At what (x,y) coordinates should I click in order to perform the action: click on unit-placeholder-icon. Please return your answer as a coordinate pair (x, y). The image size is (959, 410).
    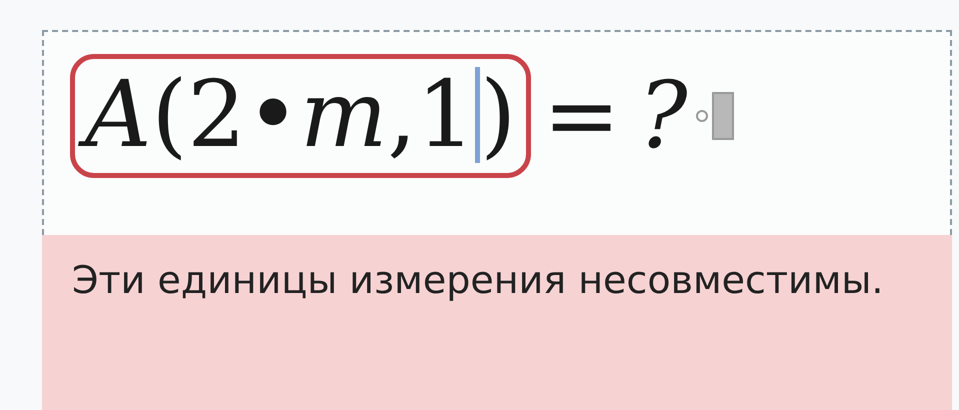
    Looking at the image, I should click on (702, 116).